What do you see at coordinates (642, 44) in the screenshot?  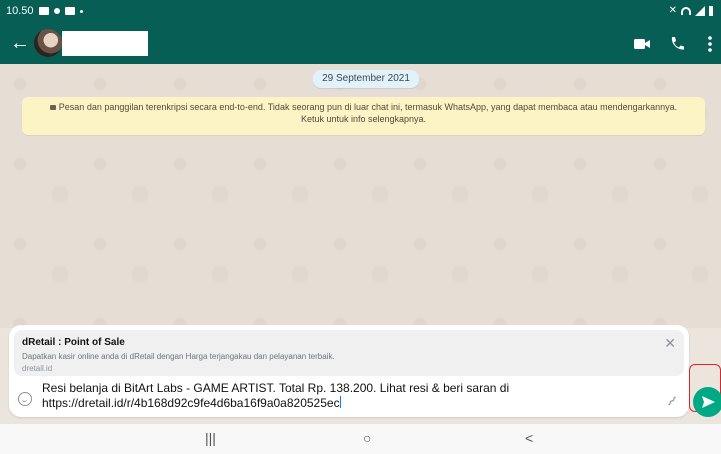 I see `video-call-icon` at bounding box center [642, 44].